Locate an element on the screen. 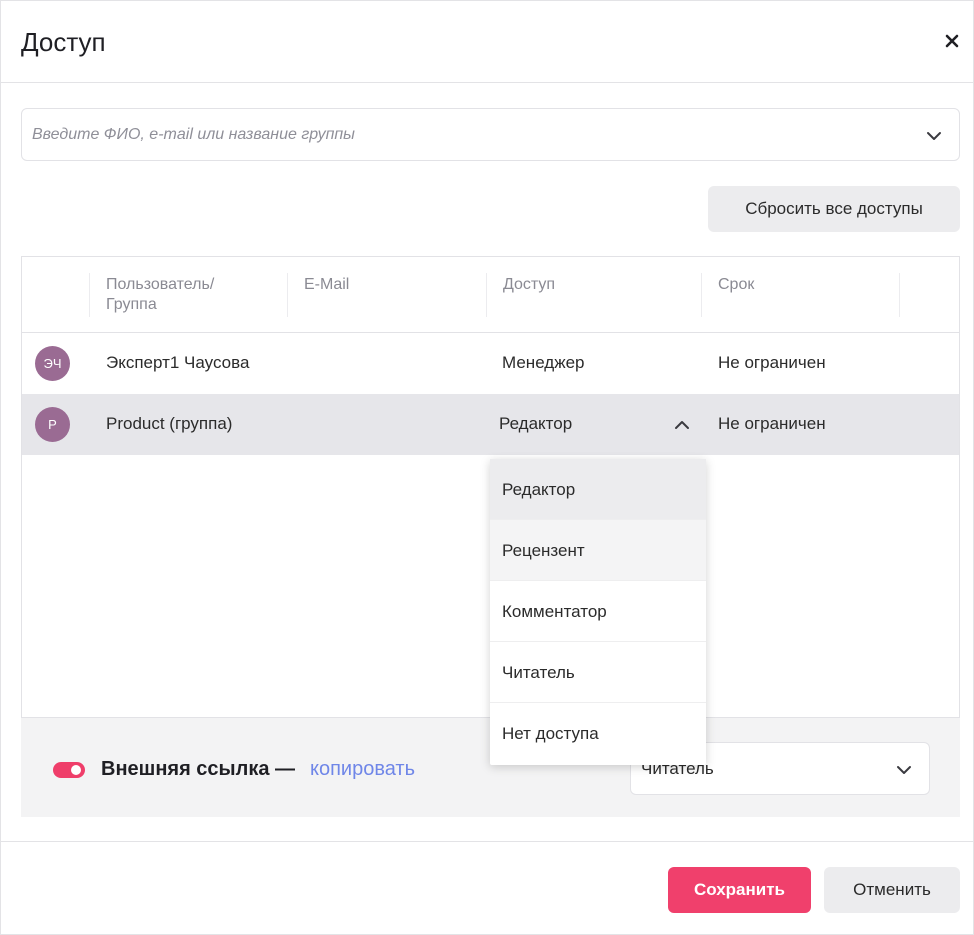 The height and width of the screenshot is (935, 974). close-icon is located at coordinates (952, 41).